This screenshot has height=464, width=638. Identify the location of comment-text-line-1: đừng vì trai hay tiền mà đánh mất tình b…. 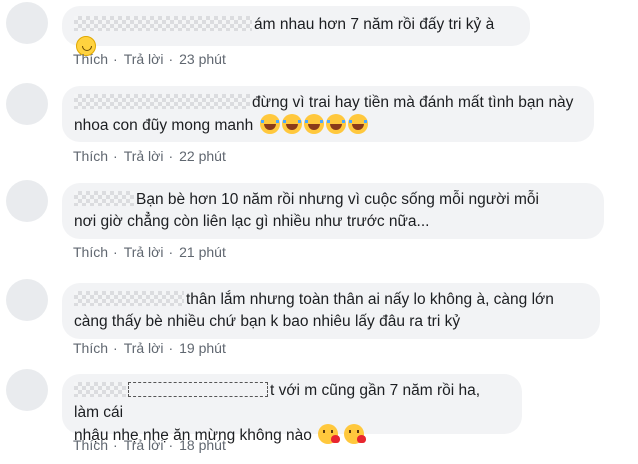
(413, 102).